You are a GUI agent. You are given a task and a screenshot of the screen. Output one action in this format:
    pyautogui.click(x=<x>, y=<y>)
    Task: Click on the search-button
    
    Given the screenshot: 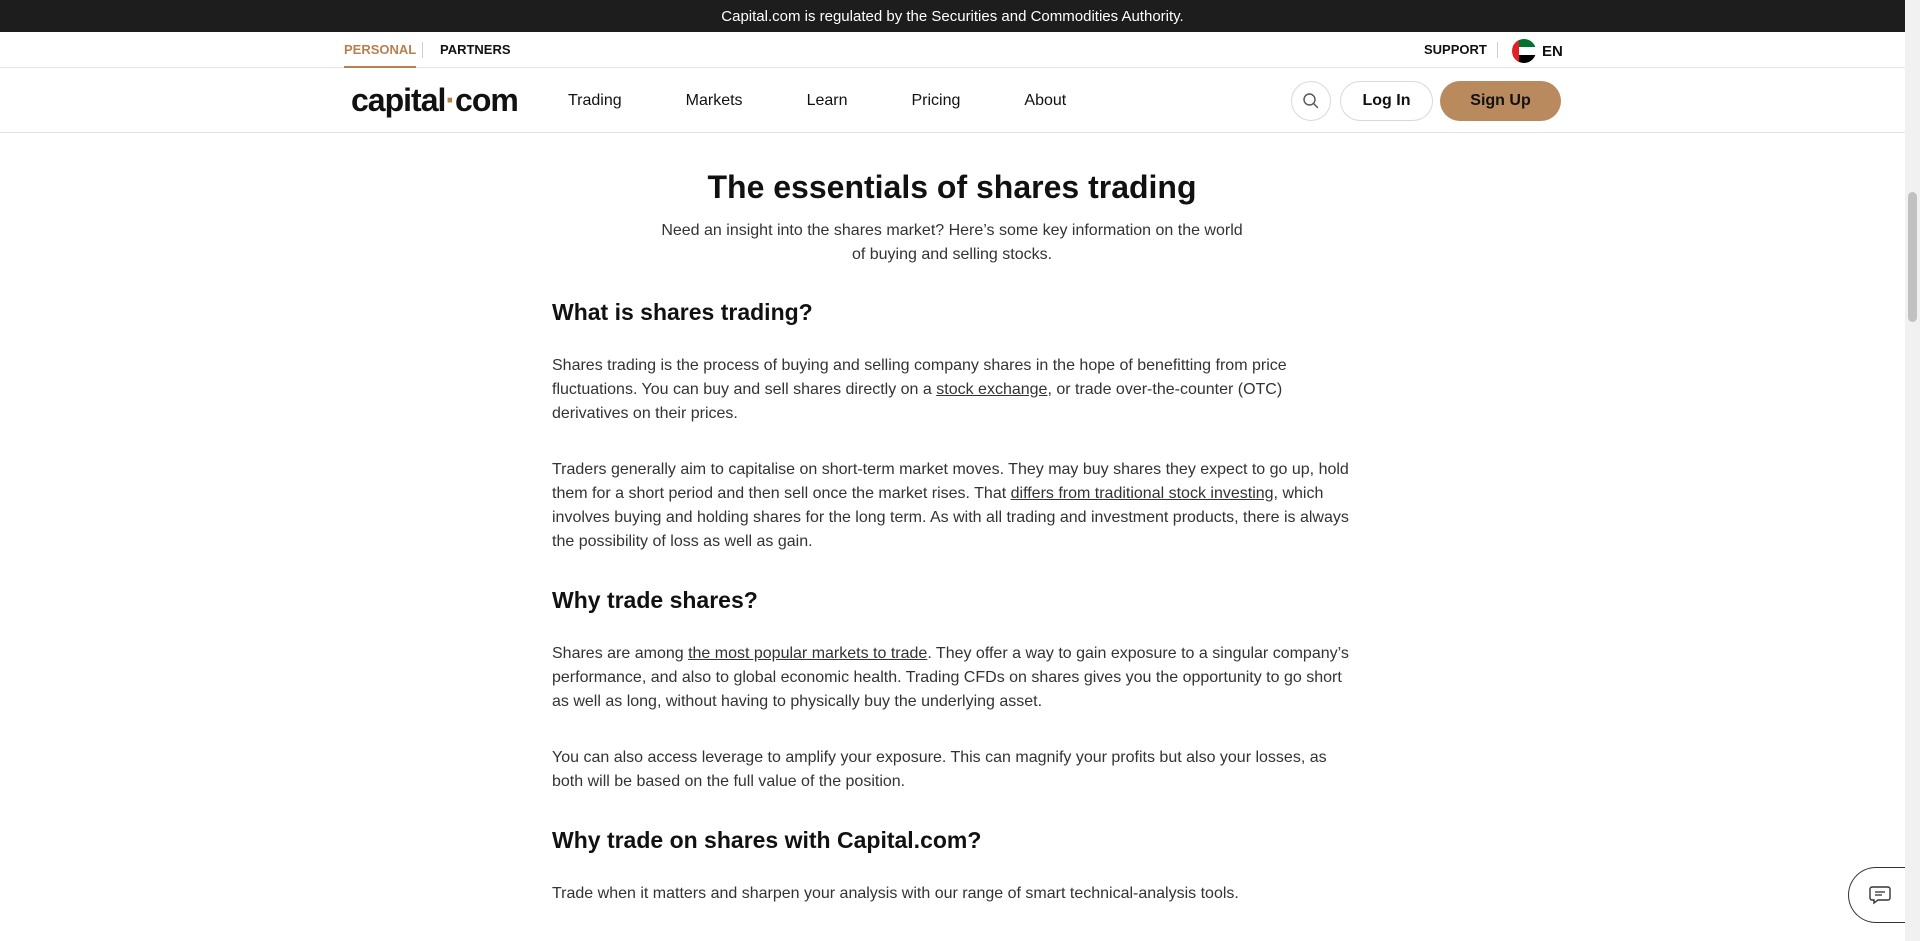 What is the action you would take?
    pyautogui.click(x=1311, y=101)
    